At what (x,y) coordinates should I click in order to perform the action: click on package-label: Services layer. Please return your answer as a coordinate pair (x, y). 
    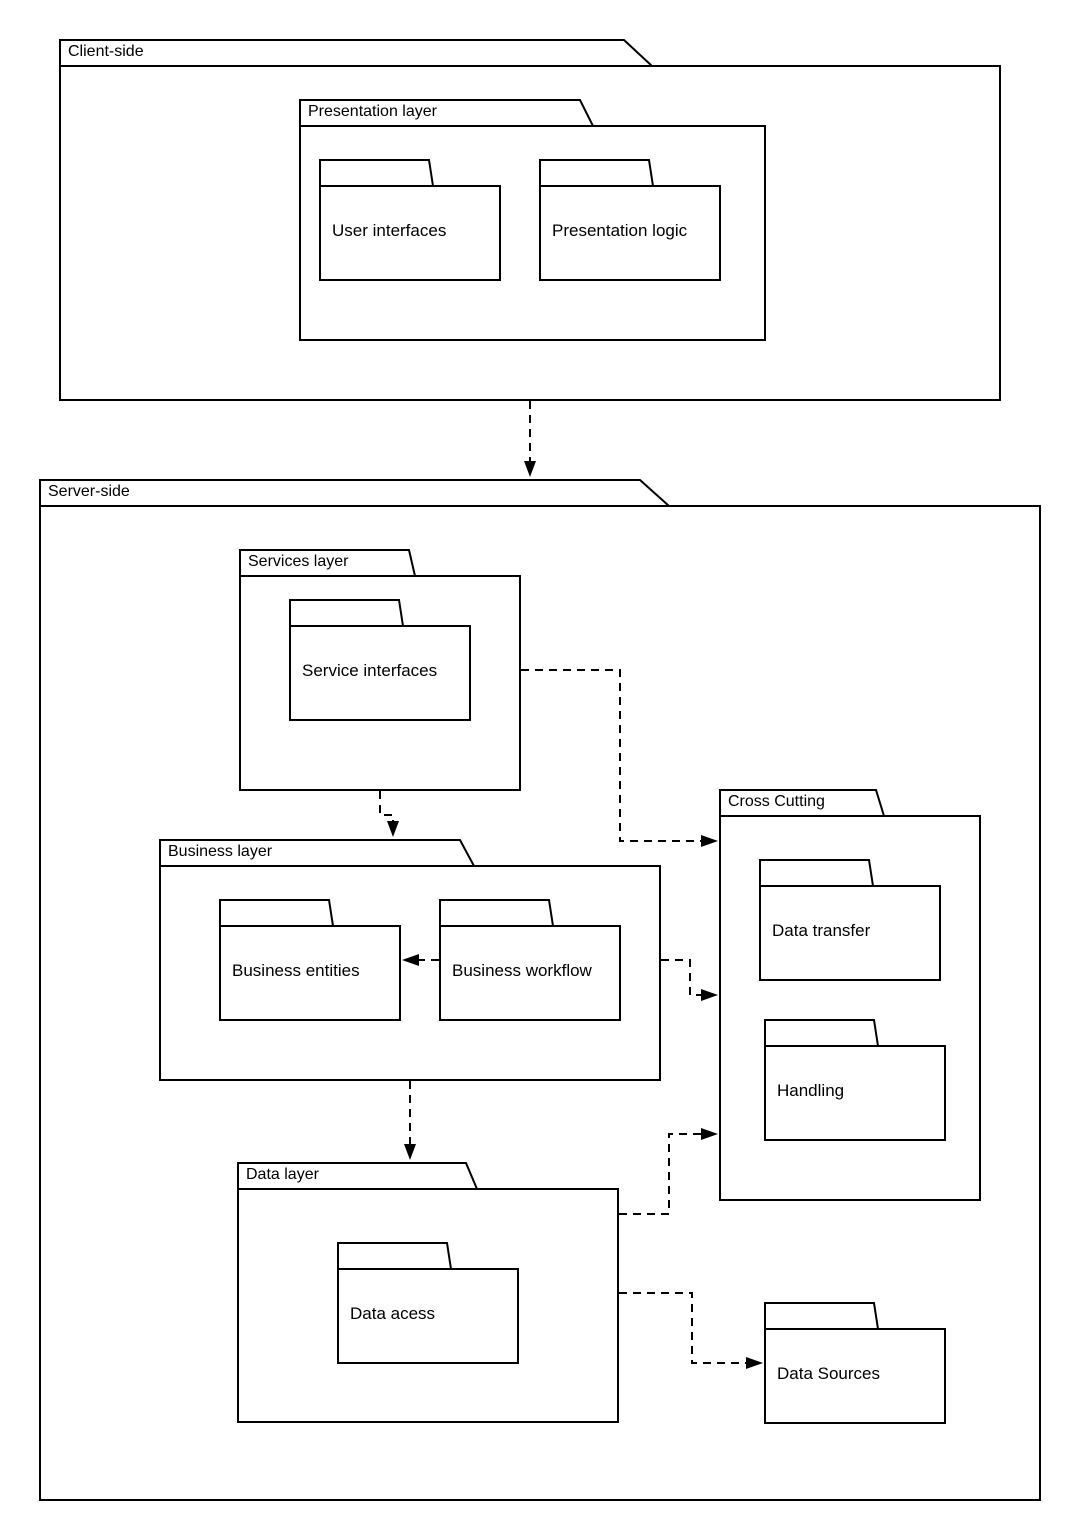
    Looking at the image, I should click on (298, 561).